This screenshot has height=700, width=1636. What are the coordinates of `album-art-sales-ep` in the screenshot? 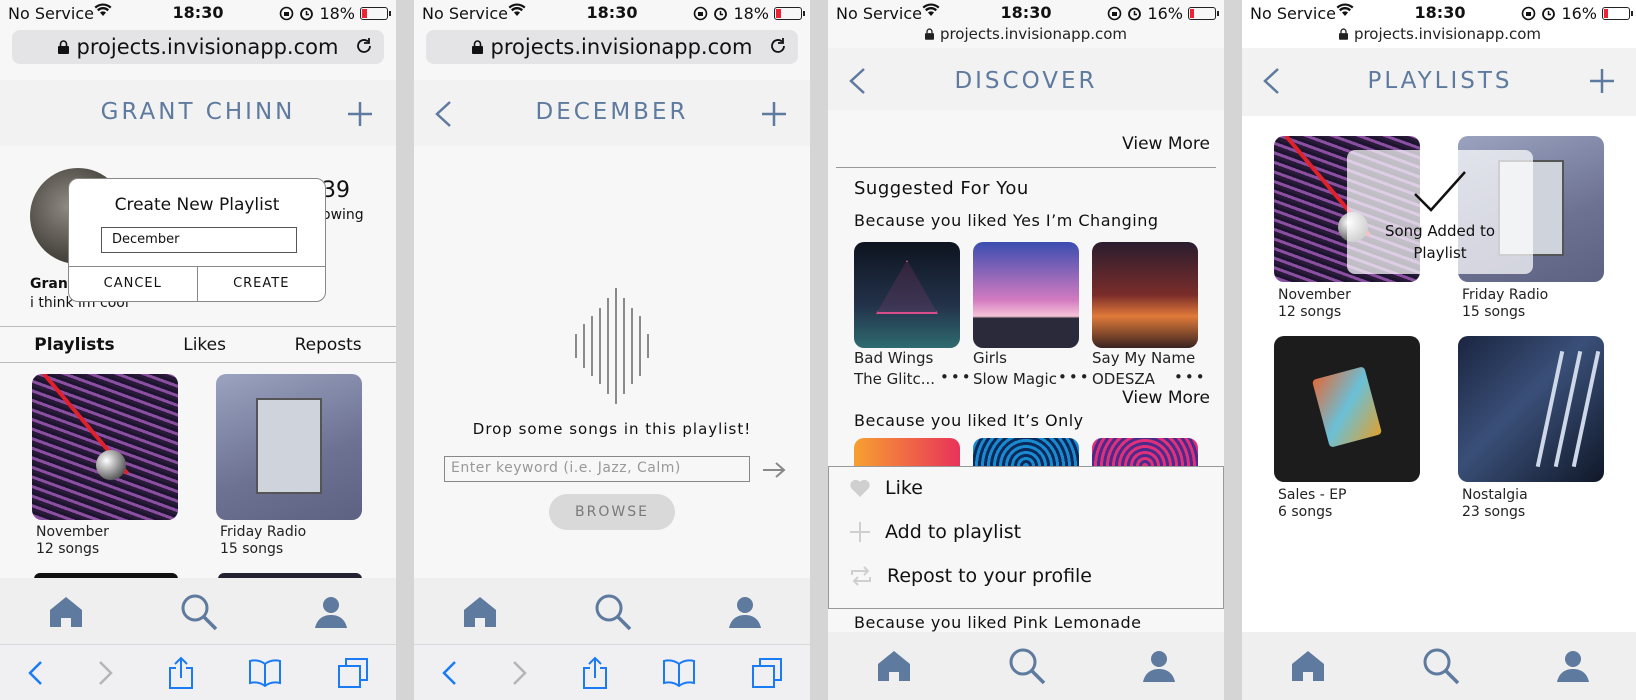 It's located at (1347, 409).